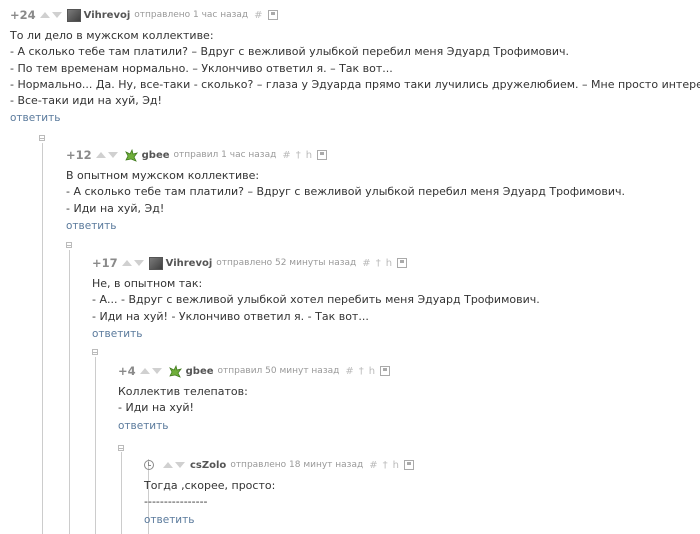 The width and height of the screenshot is (700, 534). What do you see at coordinates (345, 155) in the screenshot?
I see `comment-header: +12 gbee отправил 1 час назад # † h` at bounding box center [345, 155].